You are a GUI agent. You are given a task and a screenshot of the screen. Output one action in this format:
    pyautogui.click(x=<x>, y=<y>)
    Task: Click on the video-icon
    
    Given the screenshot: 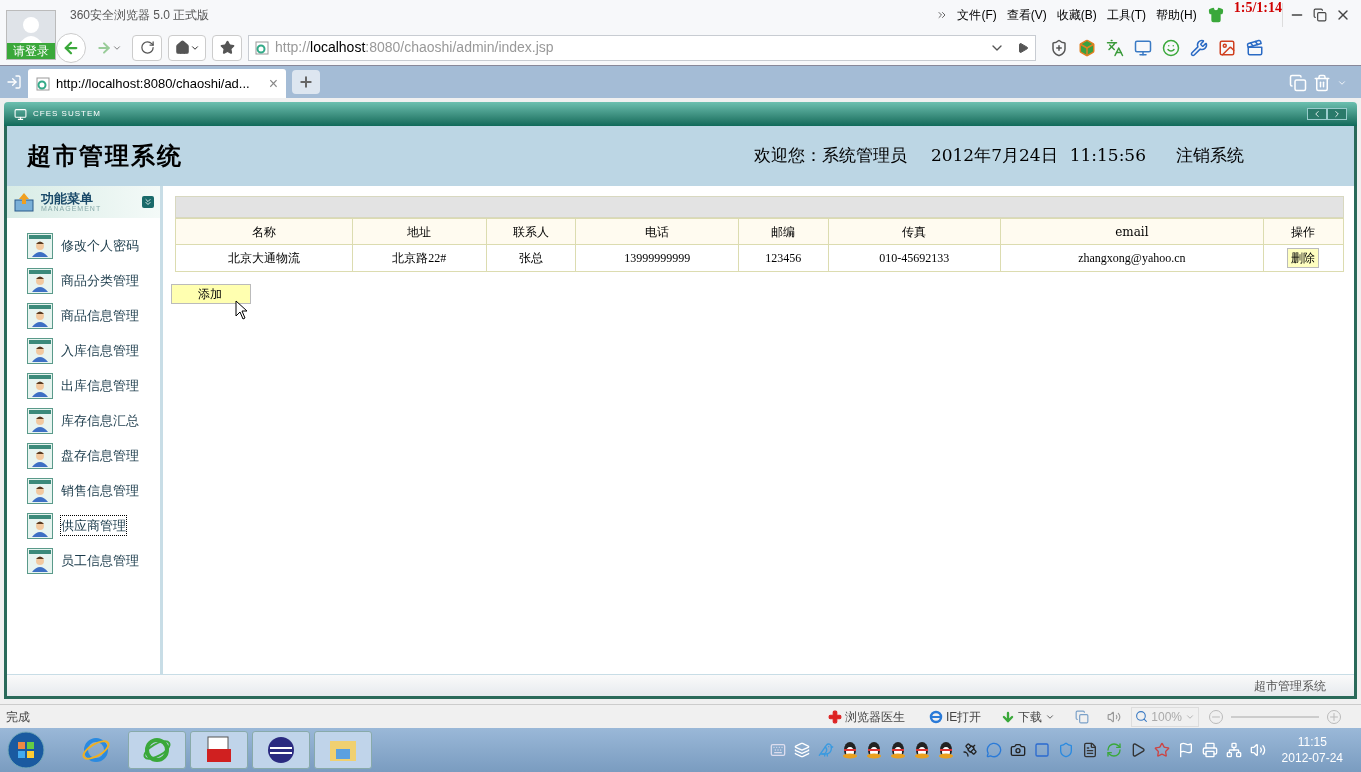 What is the action you would take?
    pyautogui.click(x=1255, y=47)
    